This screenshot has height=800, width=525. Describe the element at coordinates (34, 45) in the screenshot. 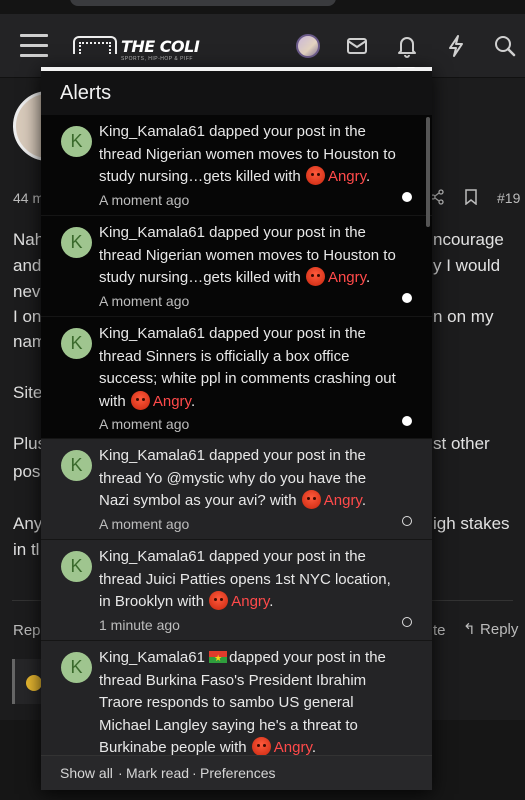

I see `hamburger-menu-icon` at that location.